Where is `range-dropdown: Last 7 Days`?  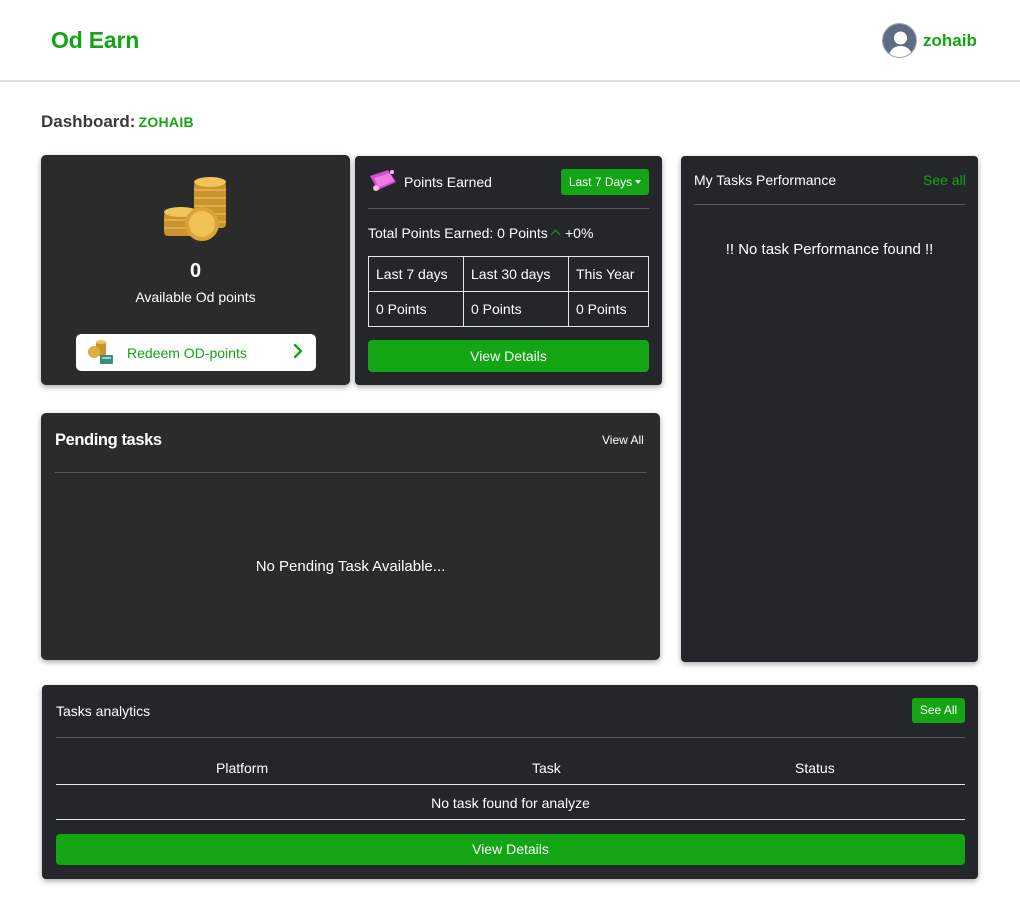
range-dropdown: Last 7 Days is located at coordinates (605, 182).